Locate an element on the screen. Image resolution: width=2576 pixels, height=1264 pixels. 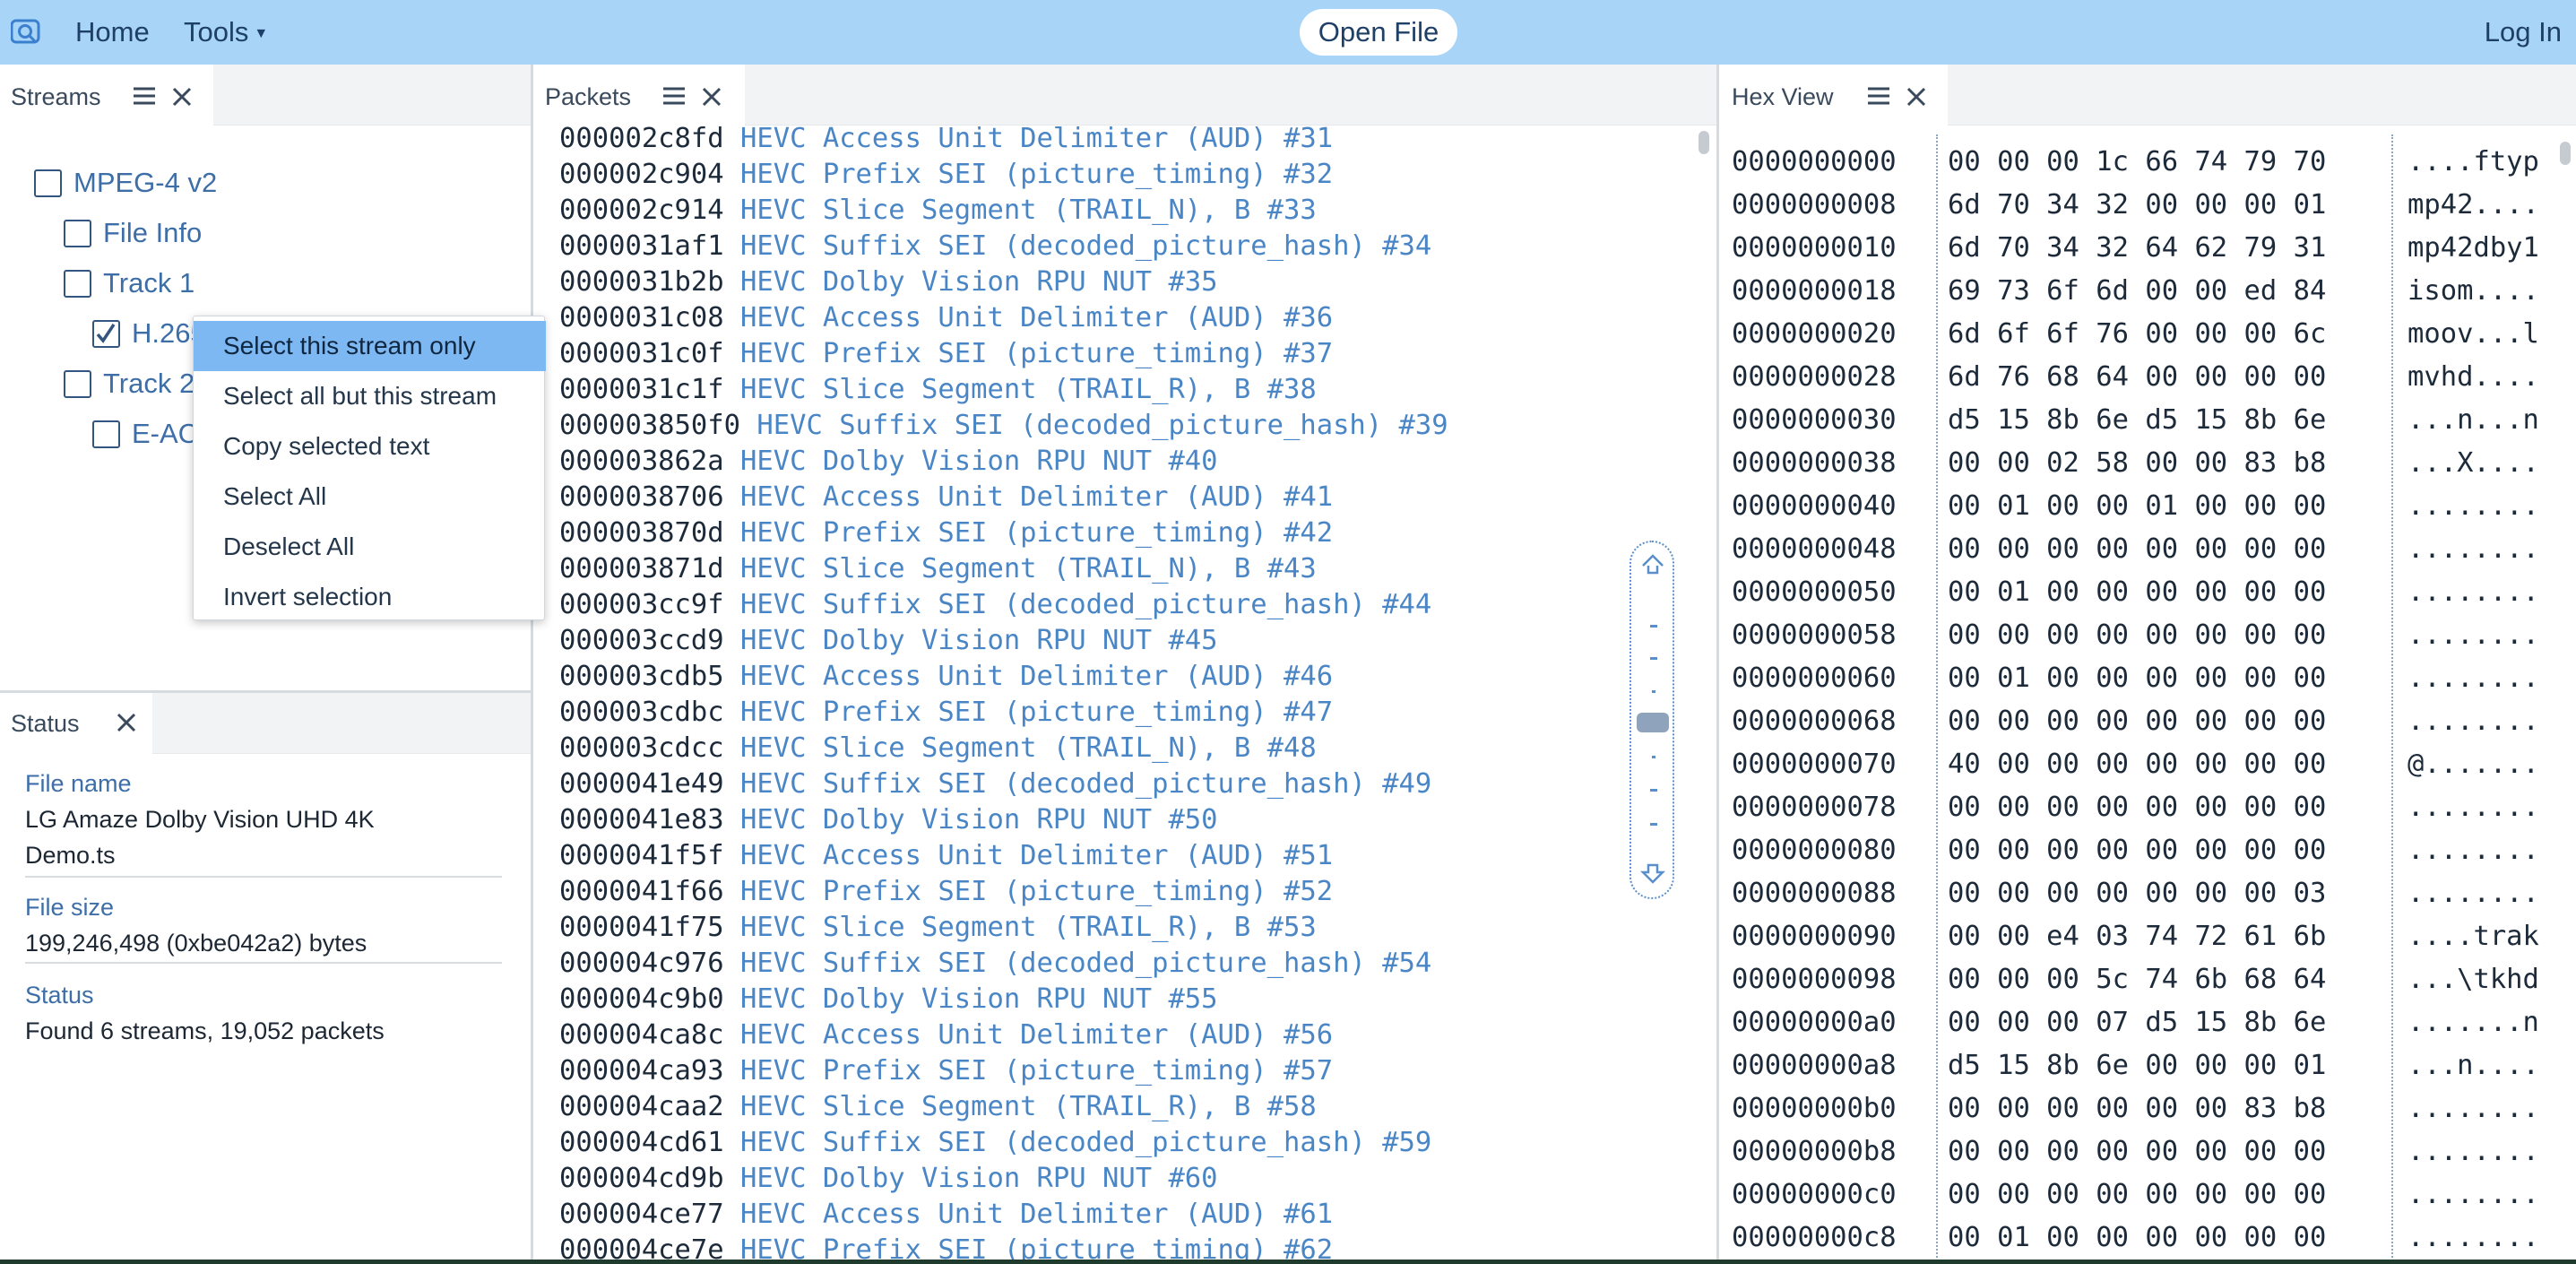
packet-offset: 000002c914 is located at coordinates (641, 210).